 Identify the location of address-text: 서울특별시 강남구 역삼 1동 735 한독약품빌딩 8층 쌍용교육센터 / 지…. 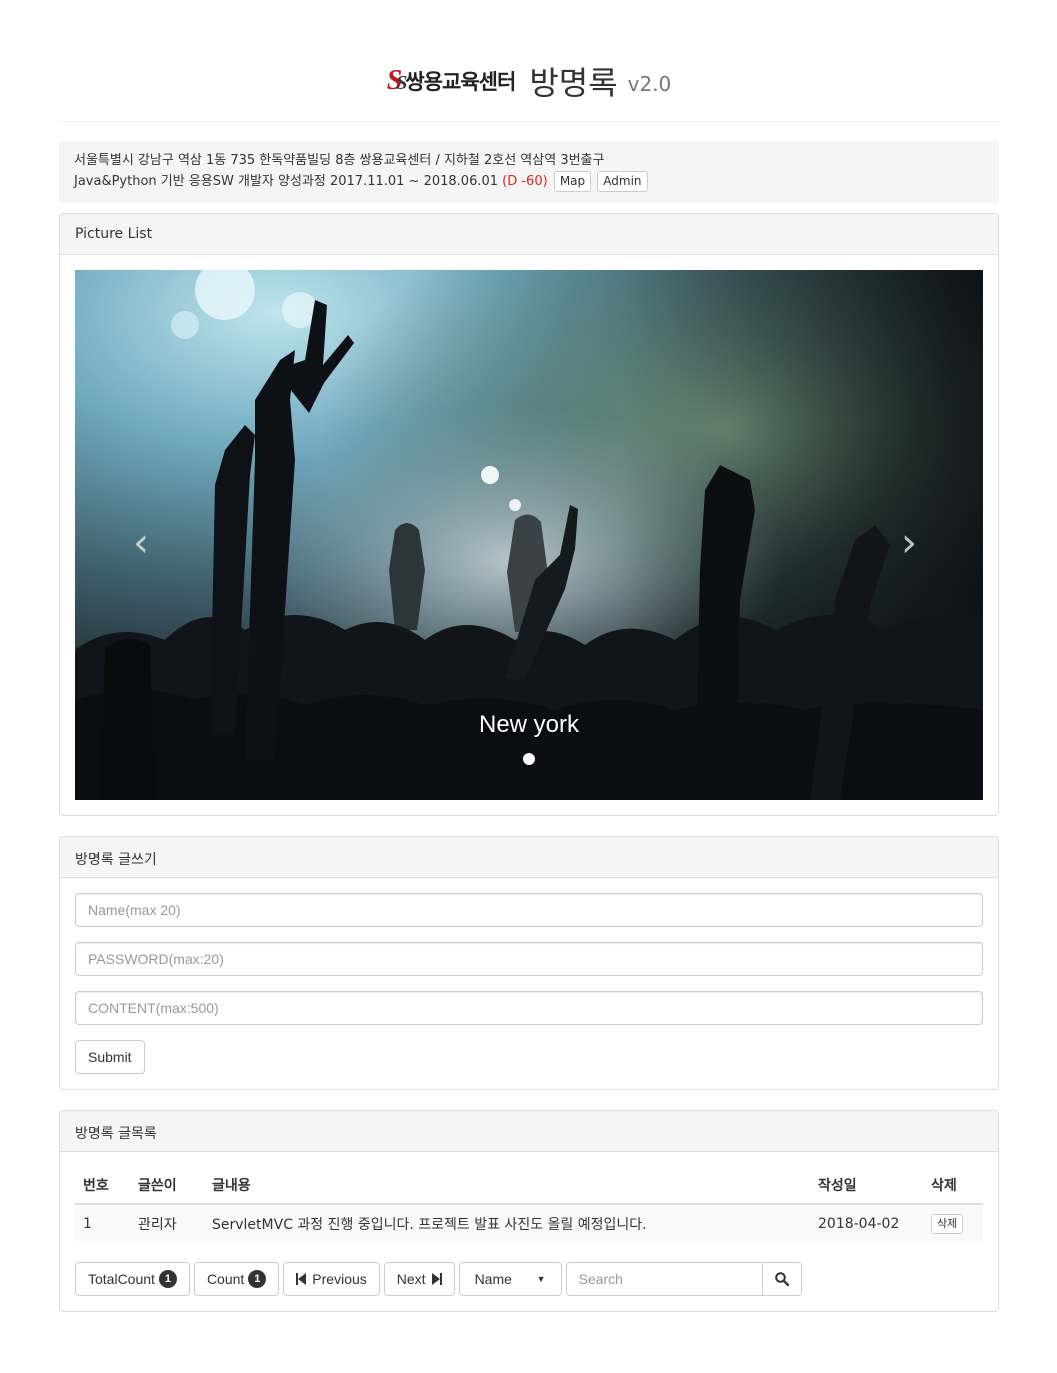
(339, 160).